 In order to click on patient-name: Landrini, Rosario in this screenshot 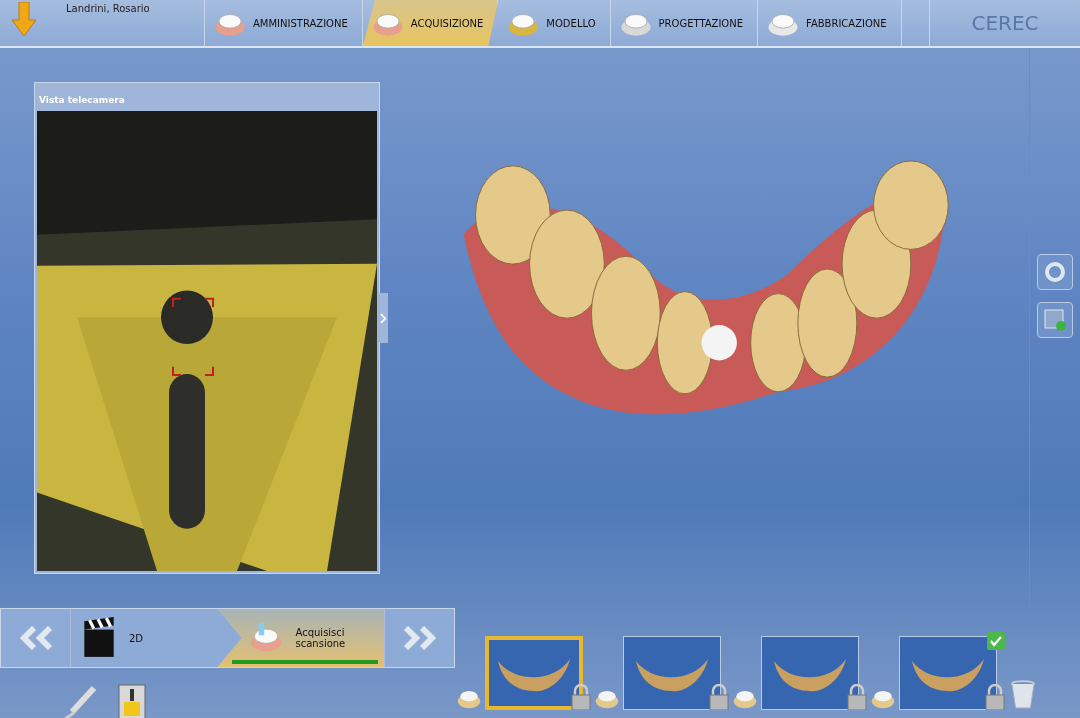, I will do `click(108, 8)`.